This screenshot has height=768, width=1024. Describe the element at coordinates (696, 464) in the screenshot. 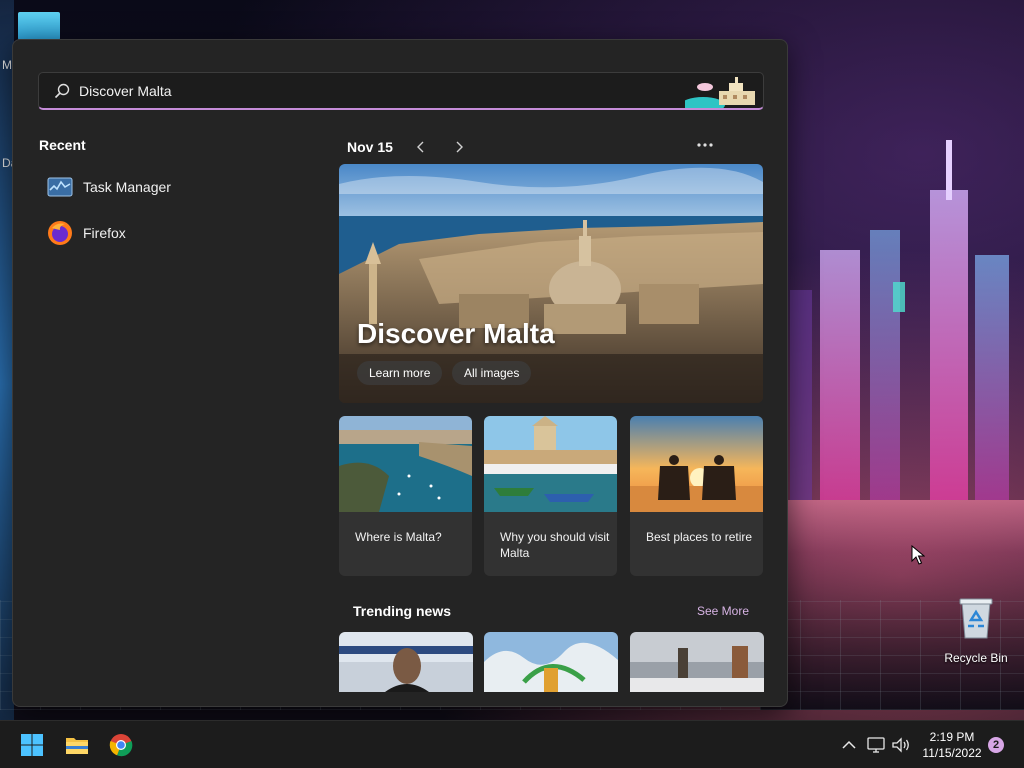

I see `sunset-beach-photo` at that location.